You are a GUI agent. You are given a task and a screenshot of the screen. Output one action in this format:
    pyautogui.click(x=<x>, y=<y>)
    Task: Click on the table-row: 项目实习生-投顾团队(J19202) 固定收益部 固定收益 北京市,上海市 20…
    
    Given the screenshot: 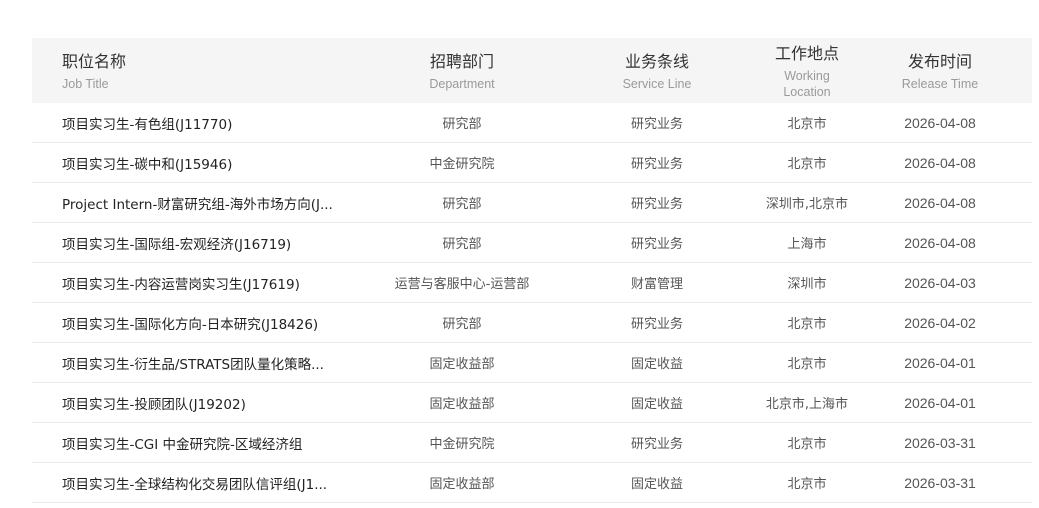 What is the action you would take?
    pyautogui.click(x=532, y=403)
    